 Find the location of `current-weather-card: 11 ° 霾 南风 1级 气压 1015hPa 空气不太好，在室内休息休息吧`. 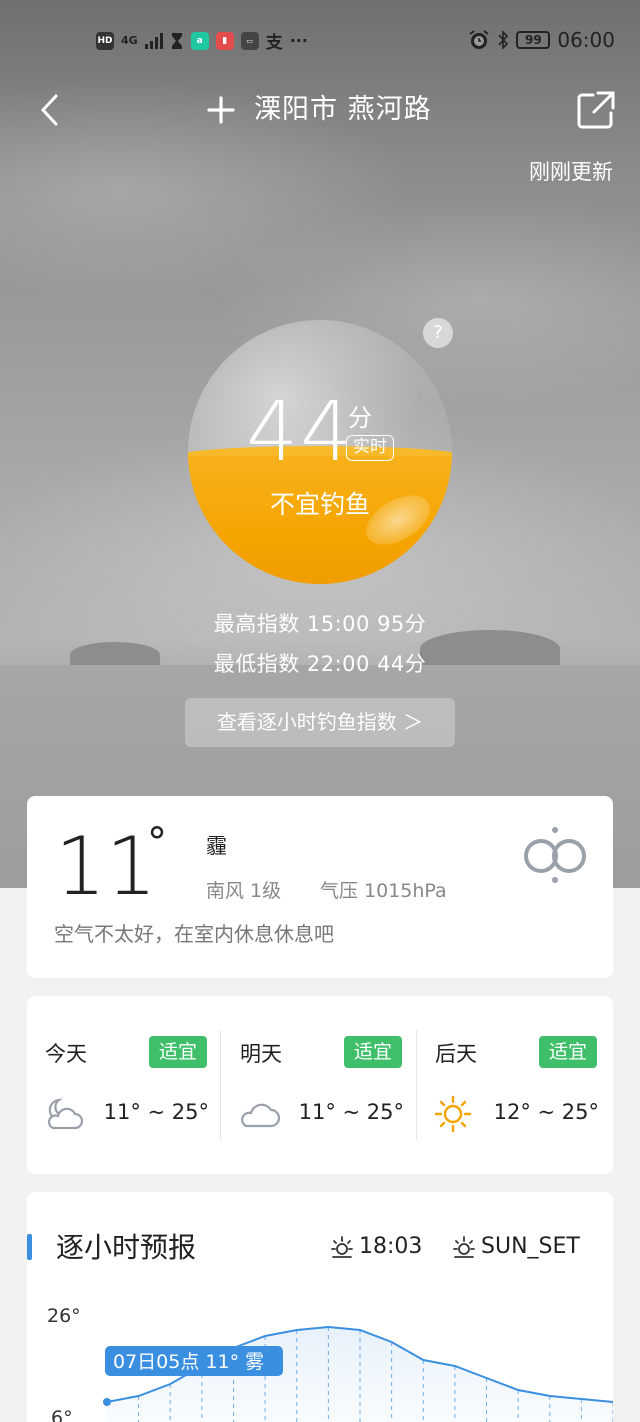

current-weather-card: 11 ° 霾 南风 1级 气压 1015hPa 空气不太好，在室内休息休息吧 is located at coordinates (320, 887).